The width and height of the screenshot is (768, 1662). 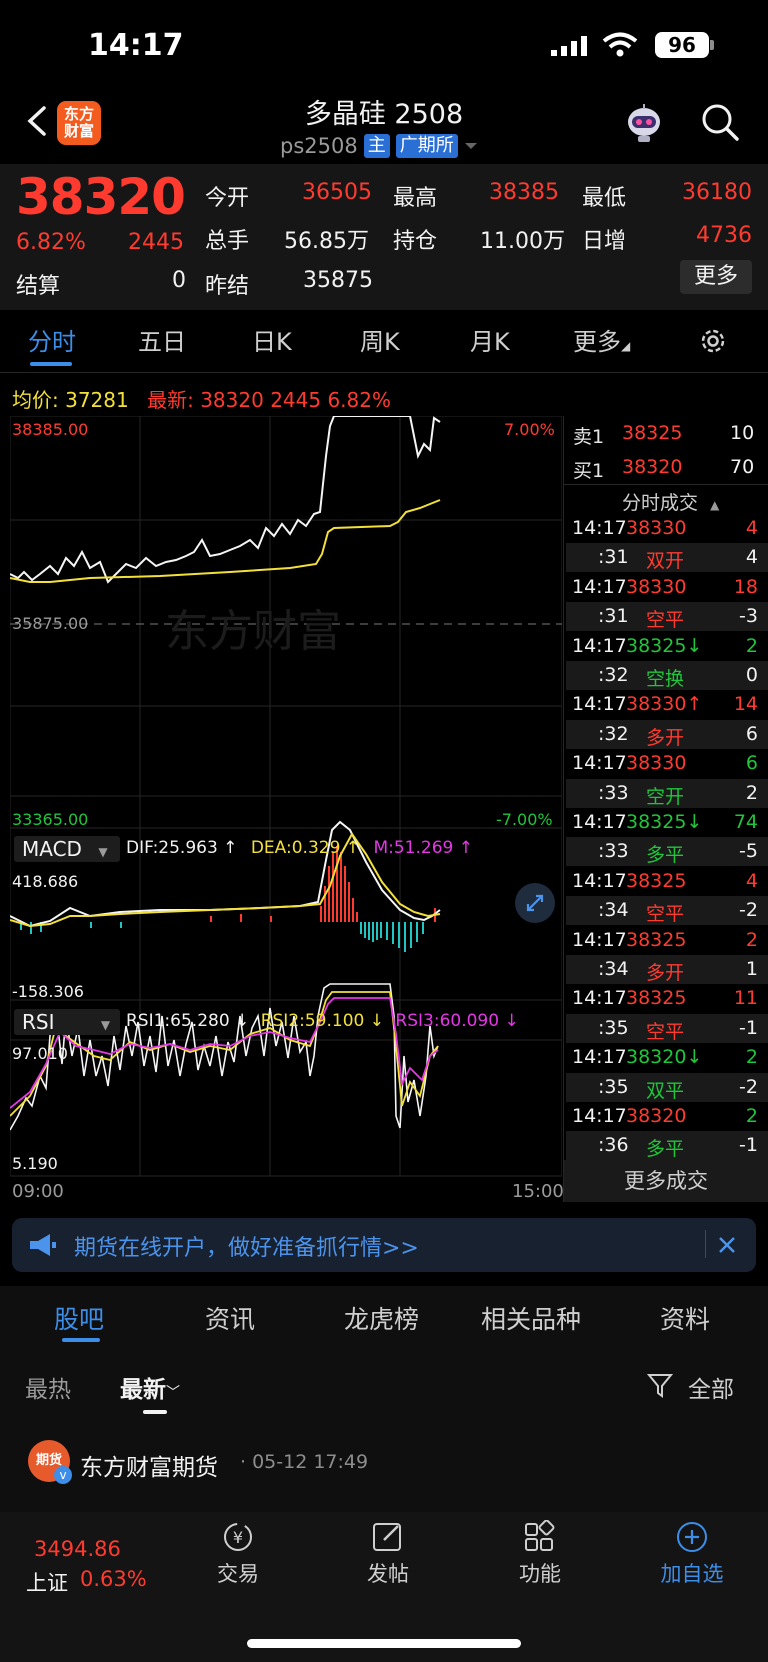 What do you see at coordinates (384, 372) in the screenshot?
I see `divider` at bounding box center [384, 372].